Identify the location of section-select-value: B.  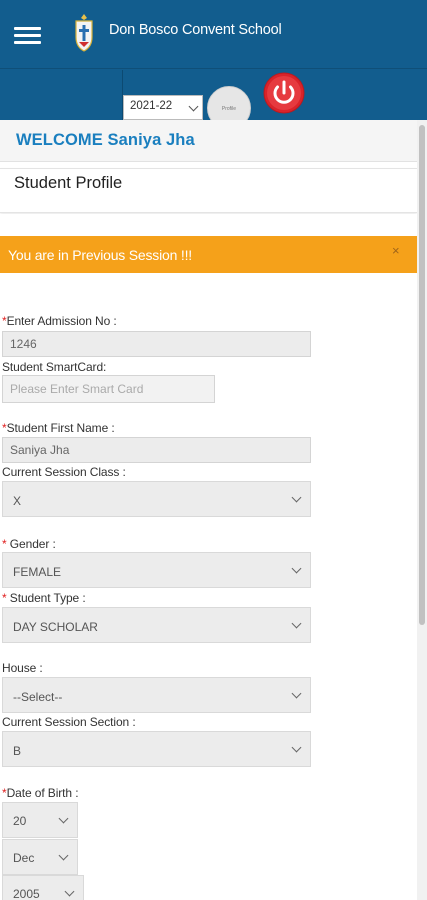
(17, 751).